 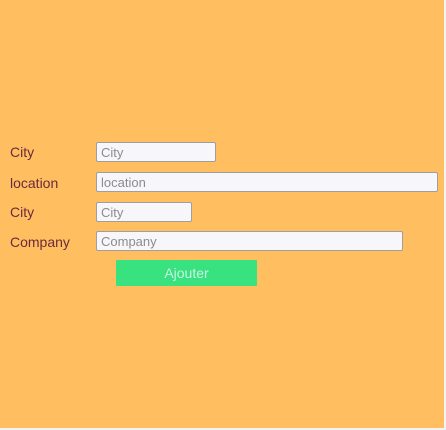 What do you see at coordinates (186, 273) in the screenshot?
I see `ajouter-button: Ajouter` at bounding box center [186, 273].